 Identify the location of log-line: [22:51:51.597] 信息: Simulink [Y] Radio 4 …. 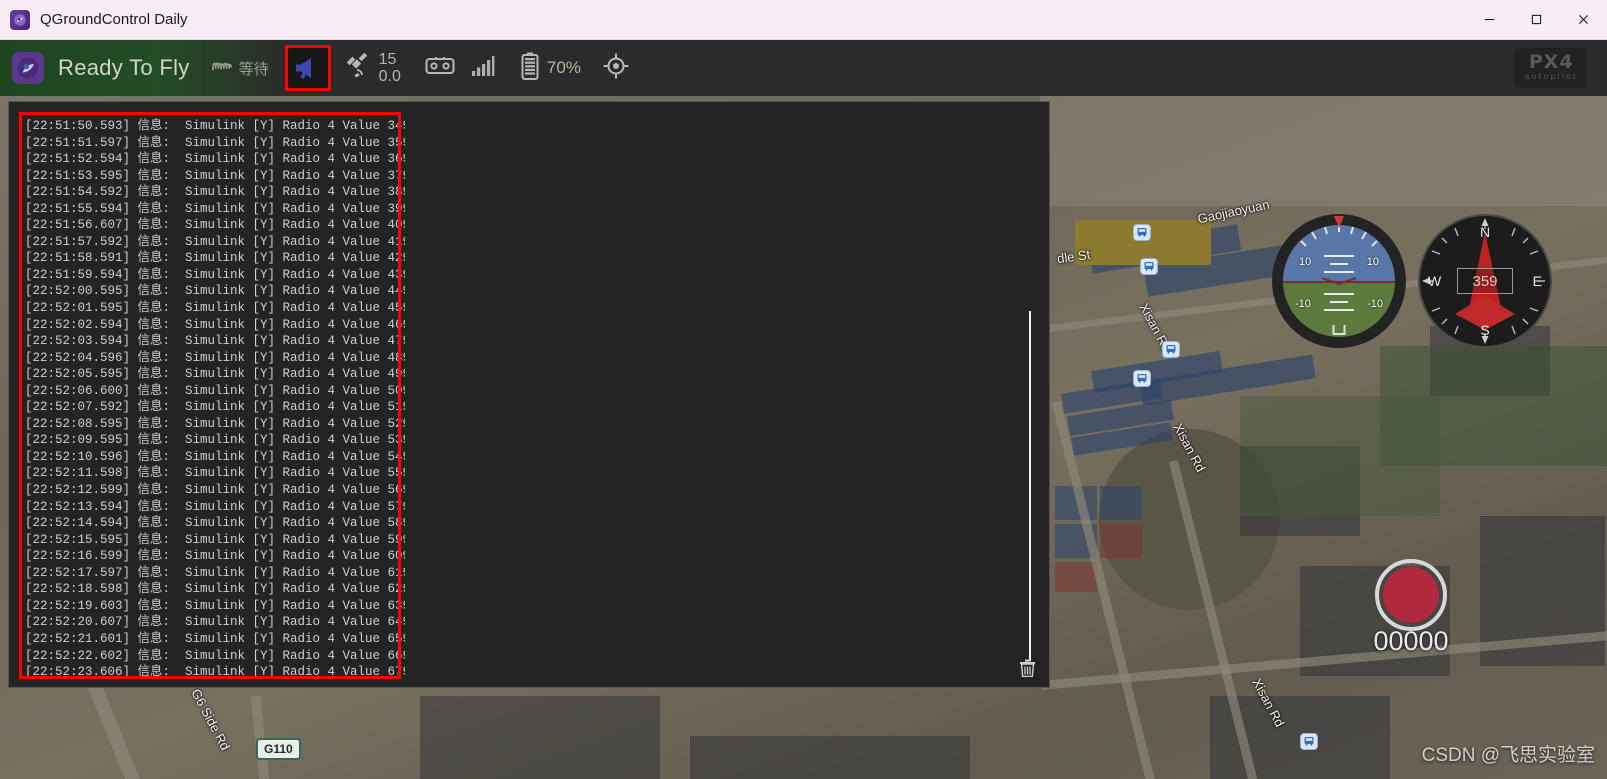
(215, 142).